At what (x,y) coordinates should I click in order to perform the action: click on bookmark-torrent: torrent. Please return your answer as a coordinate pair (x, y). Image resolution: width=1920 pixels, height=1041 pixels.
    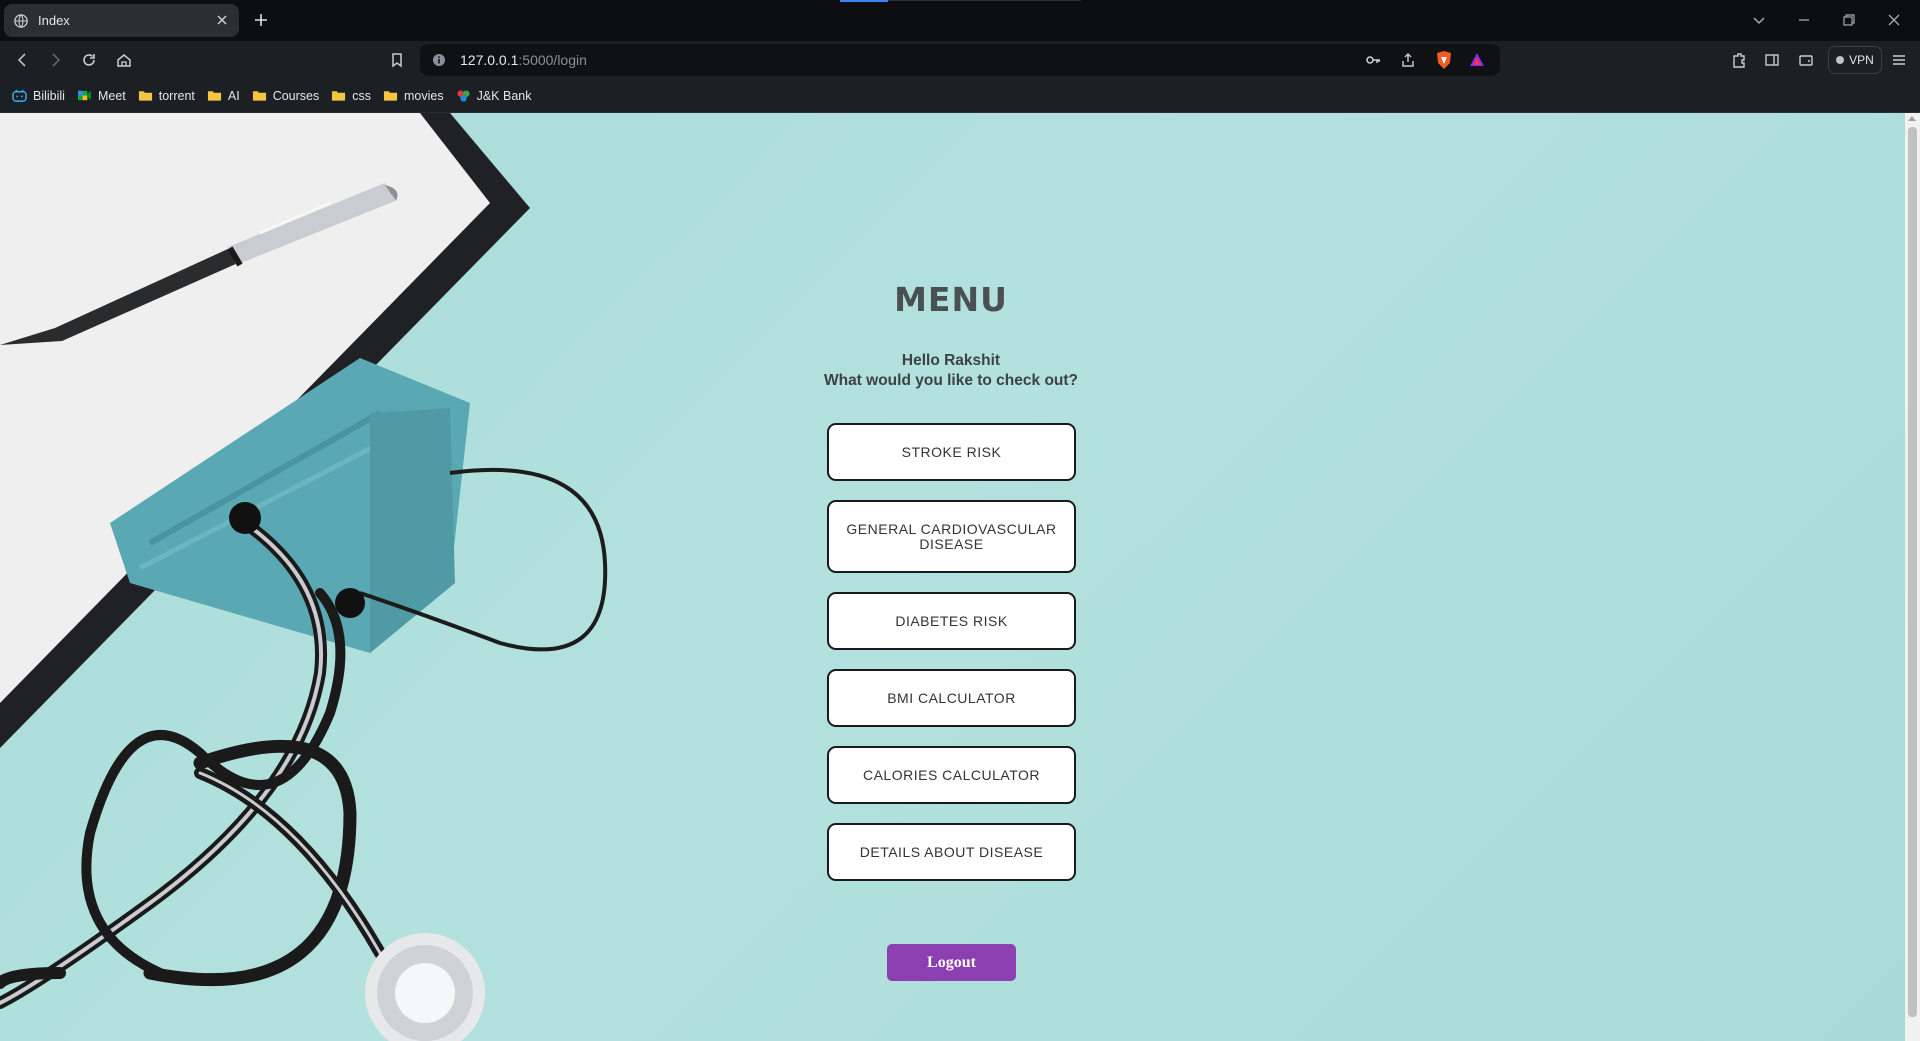
    Looking at the image, I should click on (166, 96).